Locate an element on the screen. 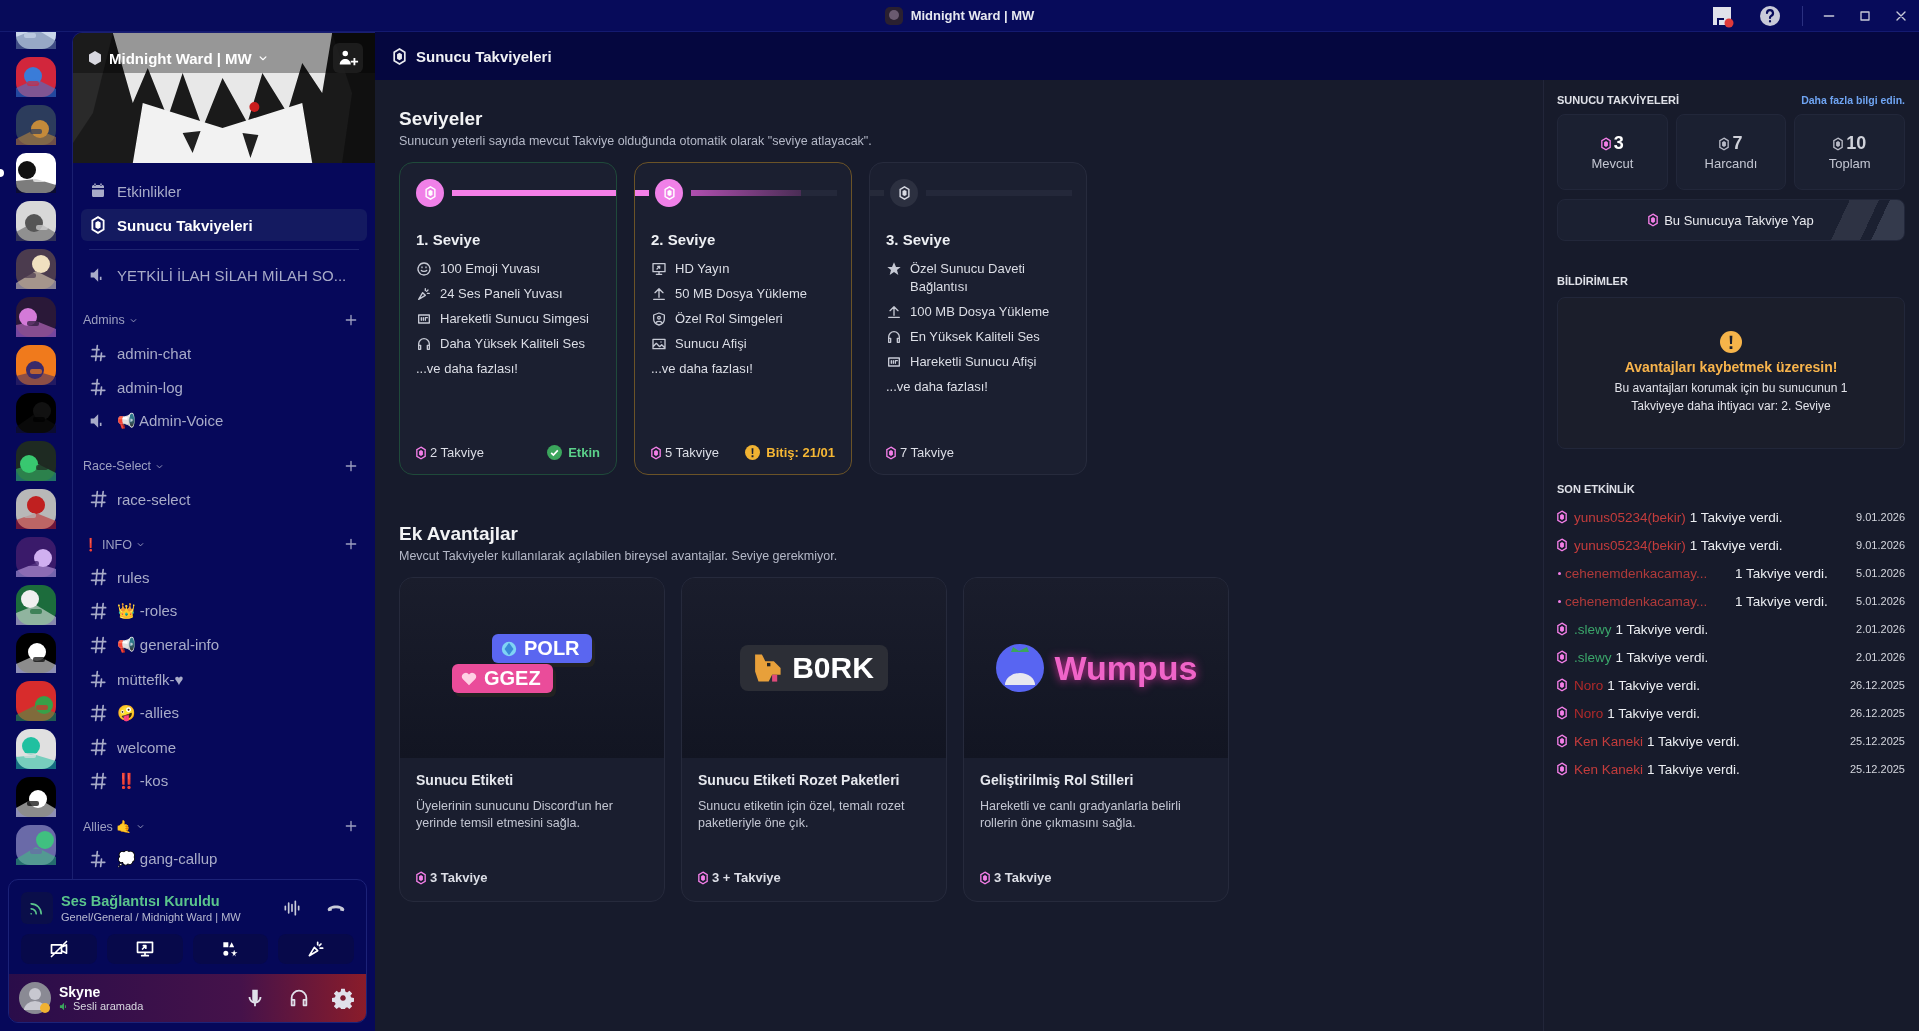 The image size is (1919, 1031). boost-cost: 7 Takviye is located at coordinates (927, 452).